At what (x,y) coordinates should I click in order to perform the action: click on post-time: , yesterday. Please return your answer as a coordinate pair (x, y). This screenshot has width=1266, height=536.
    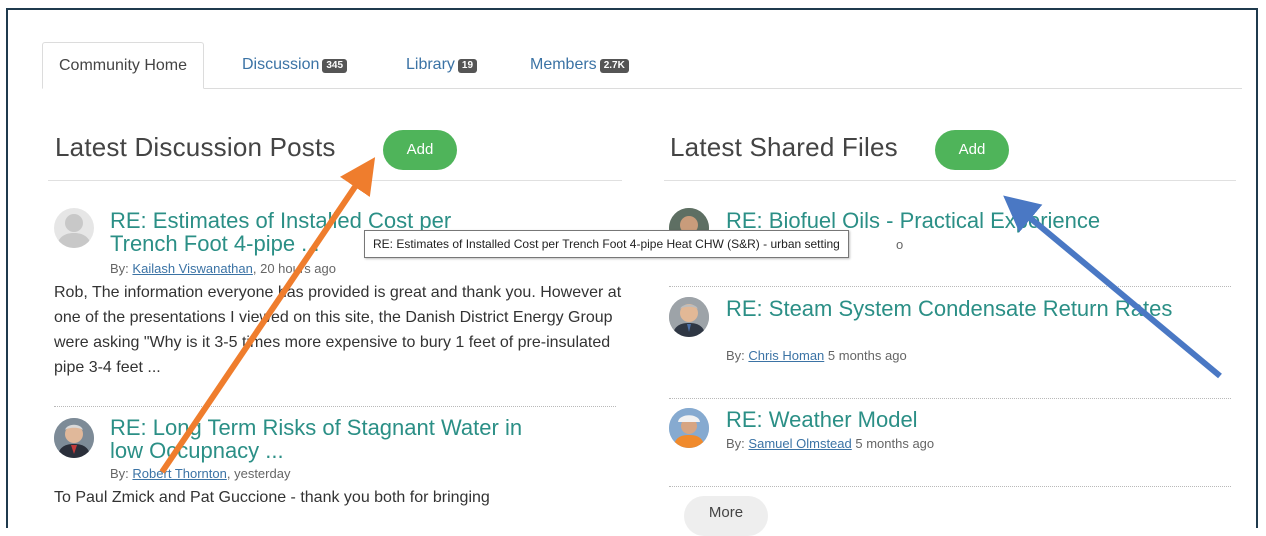
    Looking at the image, I should click on (258, 473).